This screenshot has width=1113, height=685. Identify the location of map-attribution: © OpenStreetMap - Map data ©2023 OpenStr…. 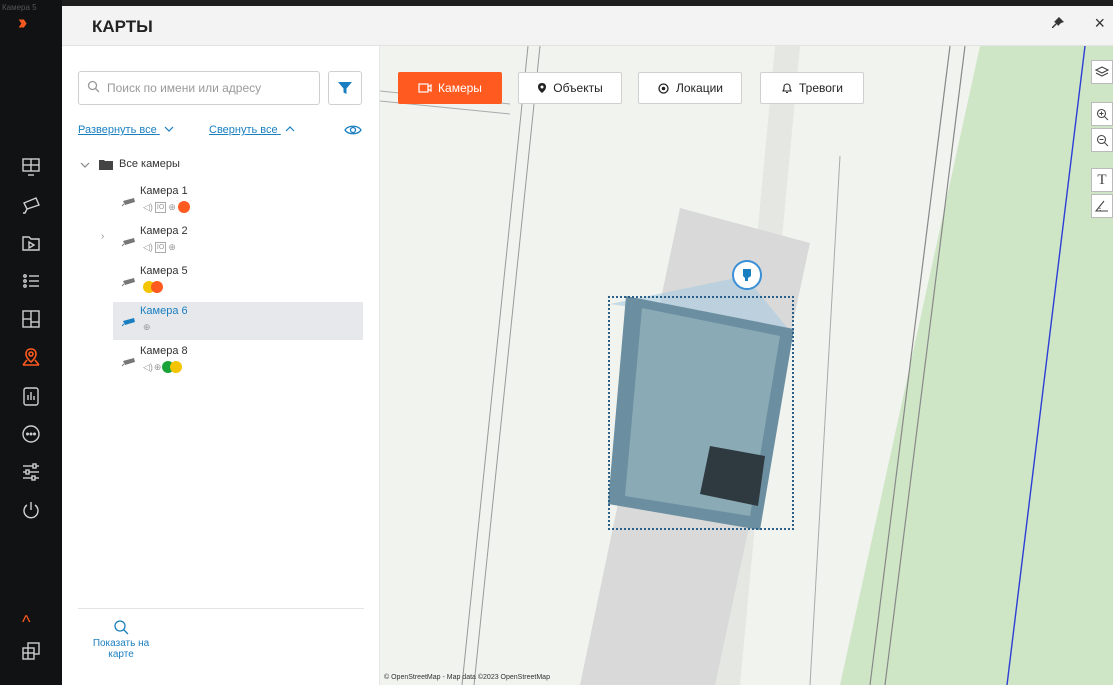
(467, 677).